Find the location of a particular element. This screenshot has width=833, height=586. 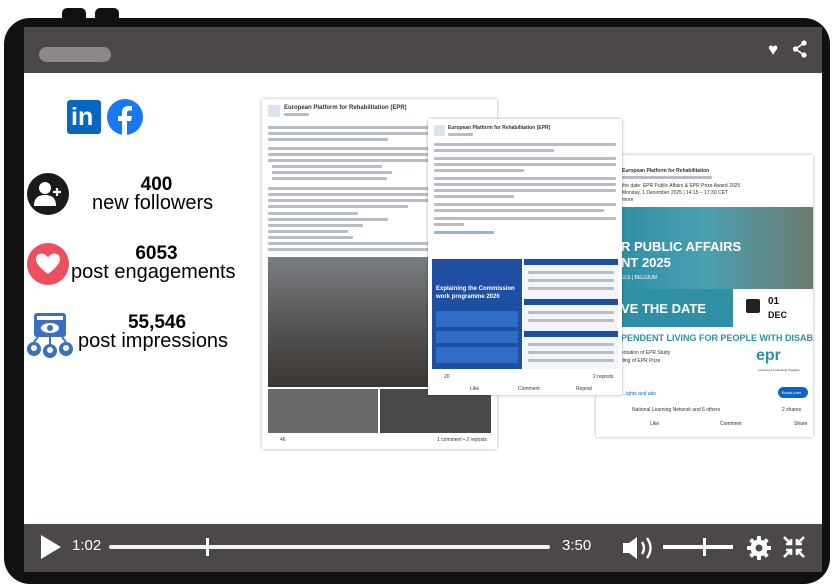

reactions-count: 46 is located at coordinates (283, 440).